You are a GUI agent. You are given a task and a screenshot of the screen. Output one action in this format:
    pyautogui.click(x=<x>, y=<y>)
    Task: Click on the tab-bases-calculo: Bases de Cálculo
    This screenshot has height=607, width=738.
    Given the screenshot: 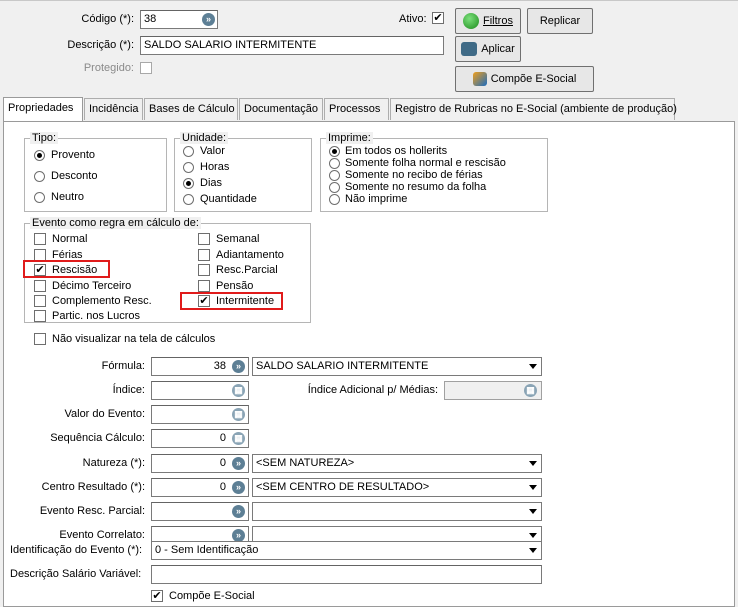 What is the action you would take?
    pyautogui.click(x=191, y=109)
    